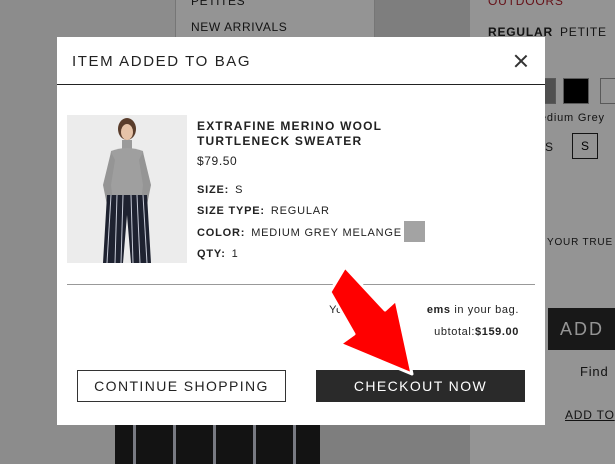 The image size is (615, 464). What do you see at coordinates (486, 310) in the screenshot?
I see `bag-count-suffix: in your bag.` at bounding box center [486, 310].